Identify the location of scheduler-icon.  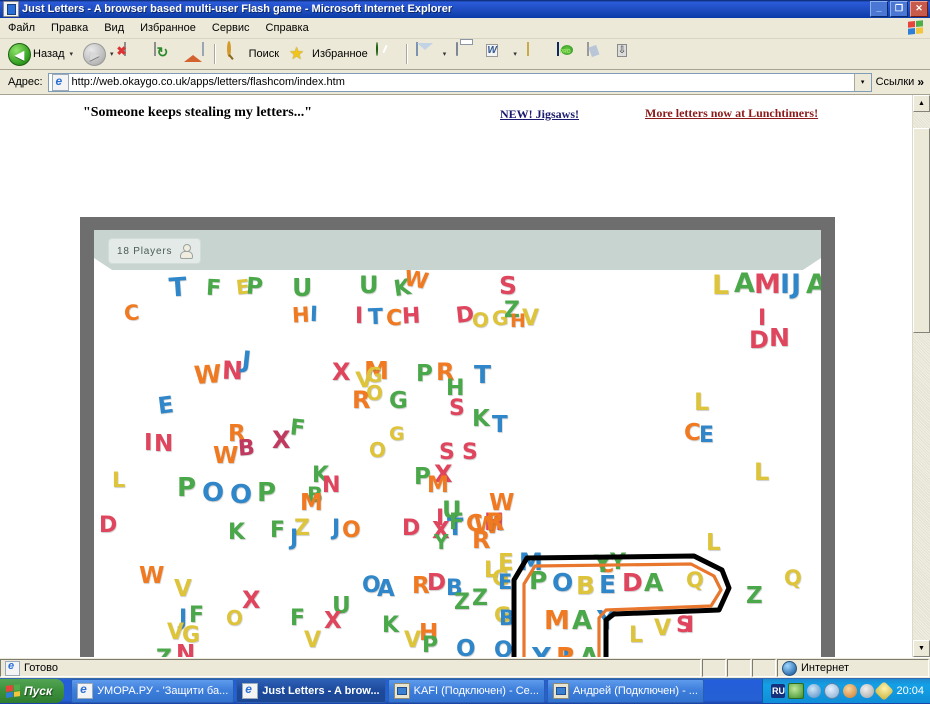
(832, 691).